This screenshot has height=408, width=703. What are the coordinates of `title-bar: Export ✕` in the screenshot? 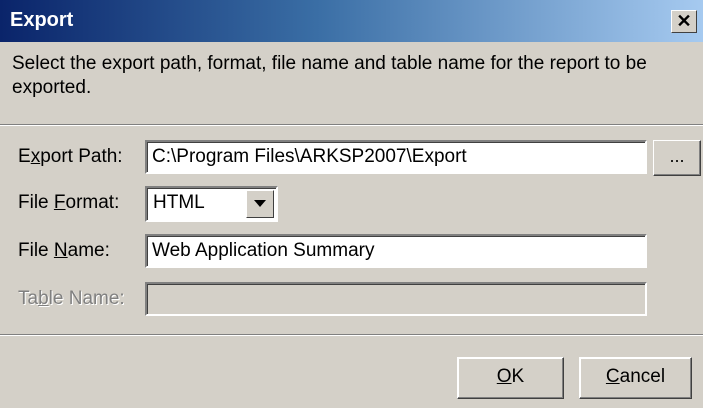 It's located at (351, 21).